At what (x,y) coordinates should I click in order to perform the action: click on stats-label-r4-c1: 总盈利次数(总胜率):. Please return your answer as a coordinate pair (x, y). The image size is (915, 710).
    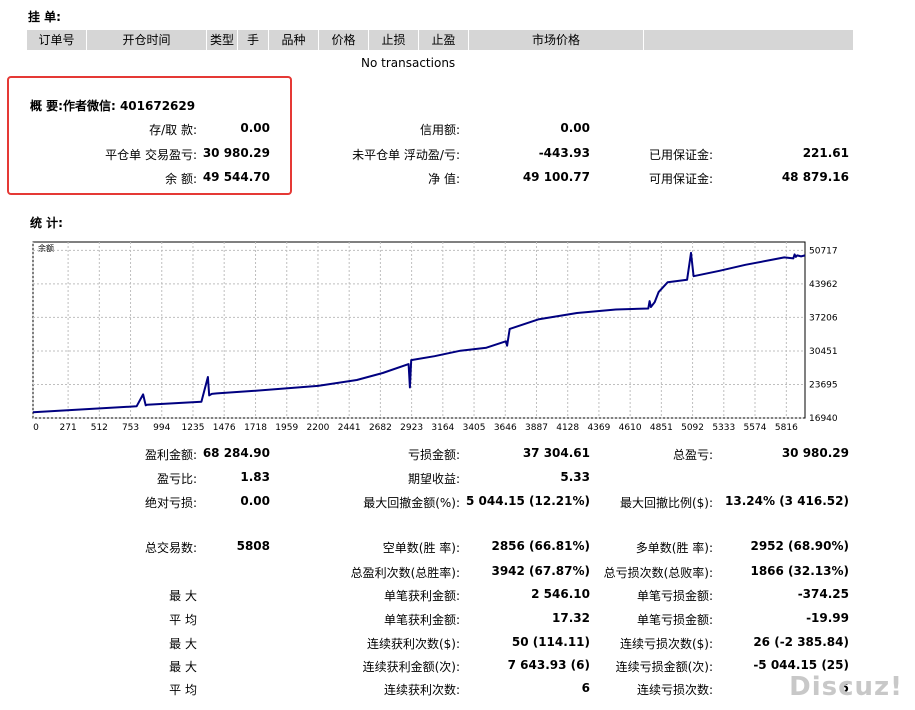
    Looking at the image, I should click on (405, 573).